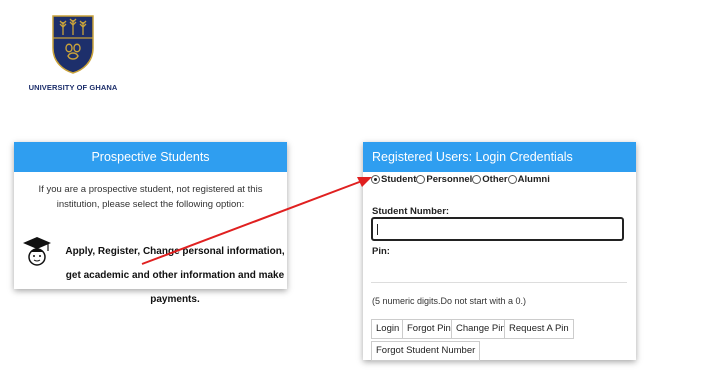 This screenshot has height=380, width=720. I want to click on graduation-cap-icon, so click(37, 251).